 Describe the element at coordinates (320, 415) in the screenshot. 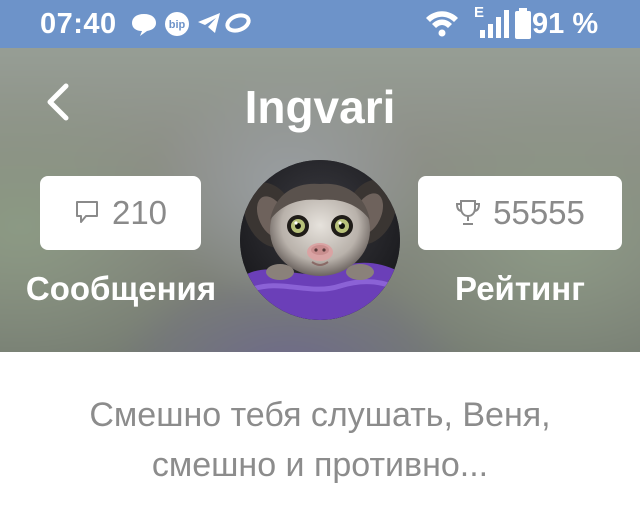

I see `bio-line-1: Смешно тебя слушать, Веня,` at that location.